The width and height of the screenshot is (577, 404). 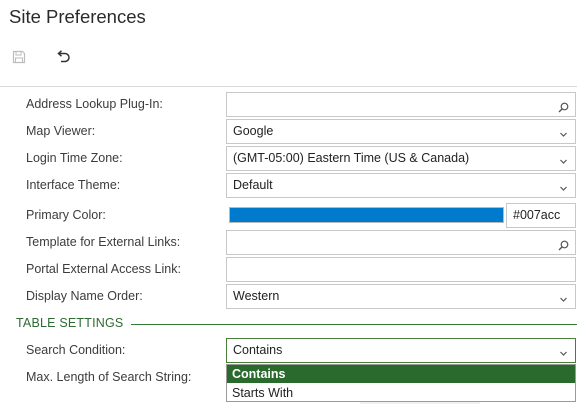 What do you see at coordinates (401, 350) in the screenshot?
I see `search-condition-select: Contains` at bounding box center [401, 350].